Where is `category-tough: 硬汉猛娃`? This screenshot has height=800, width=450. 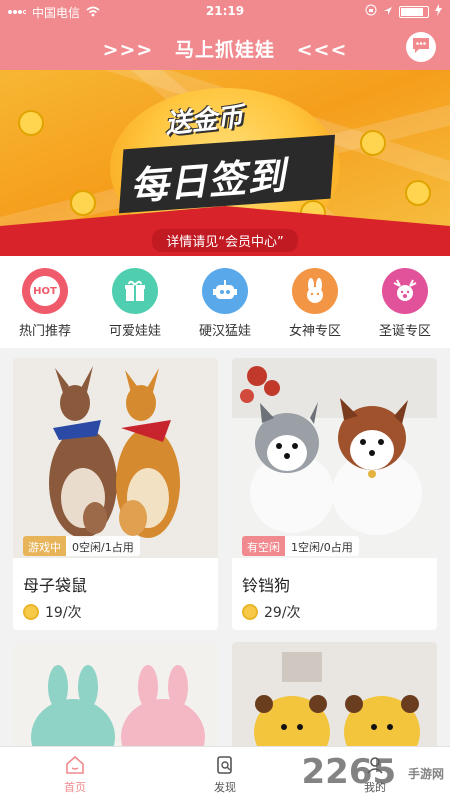 category-tough: 硬汉猛娃 is located at coordinates (225, 308).